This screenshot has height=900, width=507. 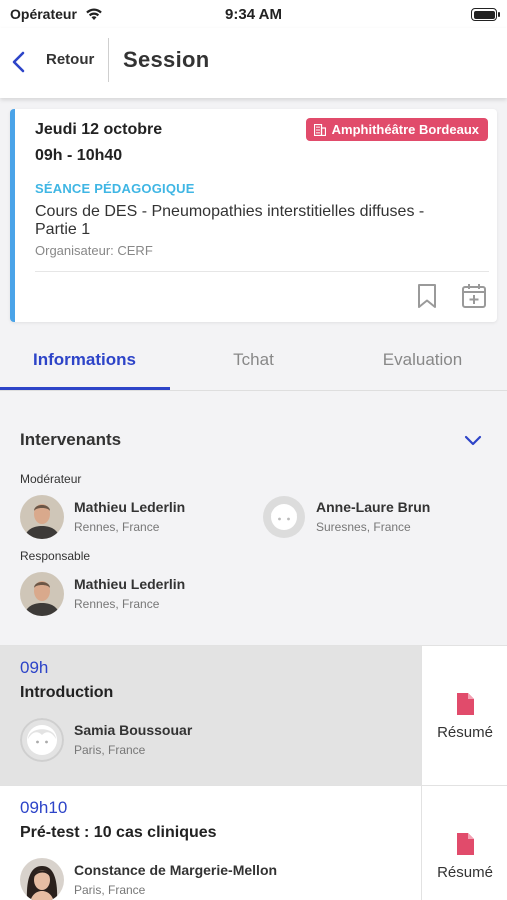 I want to click on room-badge: Amphithéâtre Bordeaux, so click(x=396, y=129).